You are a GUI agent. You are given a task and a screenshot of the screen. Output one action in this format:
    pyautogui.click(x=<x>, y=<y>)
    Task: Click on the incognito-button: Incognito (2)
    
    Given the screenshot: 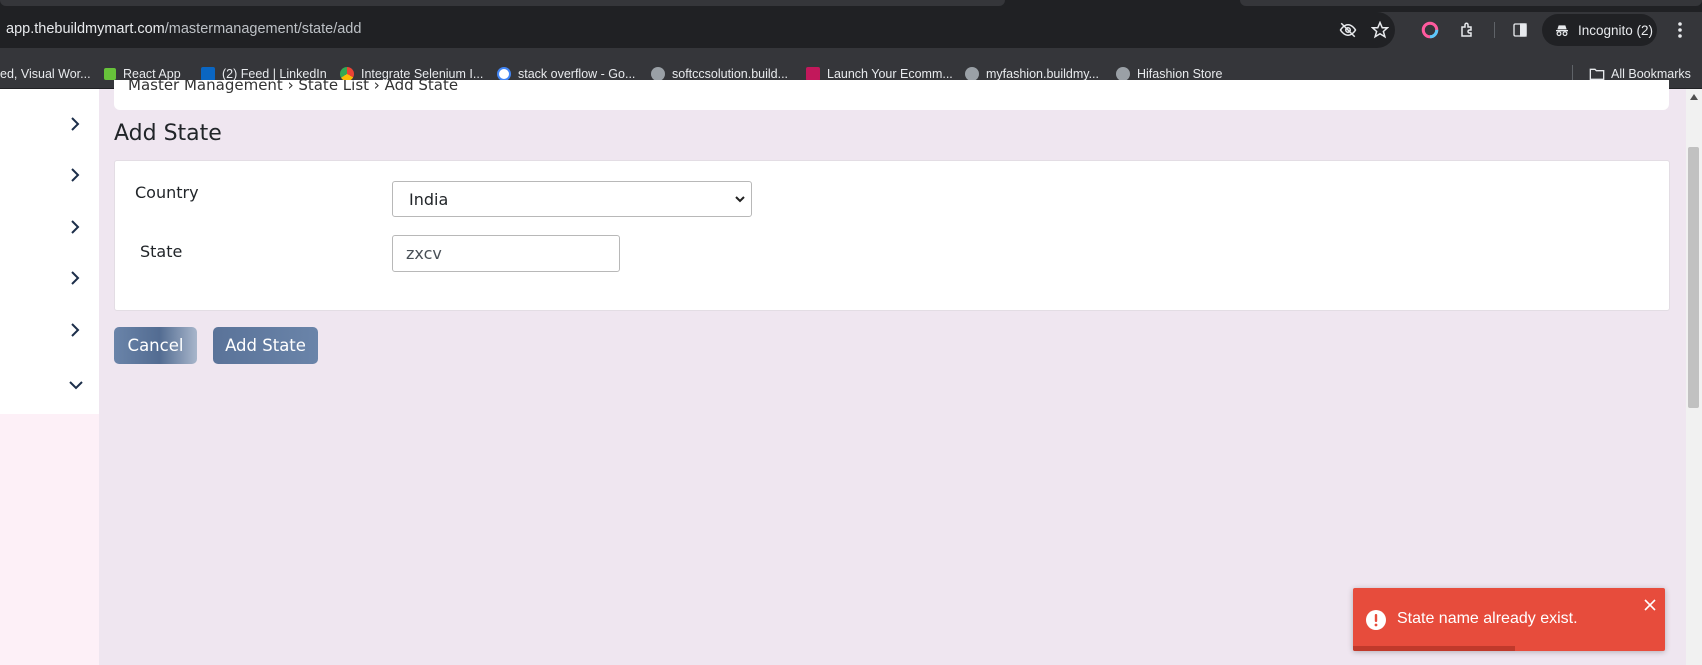 What is the action you would take?
    pyautogui.click(x=1599, y=30)
    